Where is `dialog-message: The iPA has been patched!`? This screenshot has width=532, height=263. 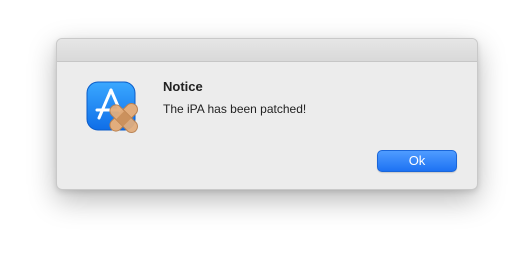 dialog-message: The iPA has been patched! is located at coordinates (235, 109).